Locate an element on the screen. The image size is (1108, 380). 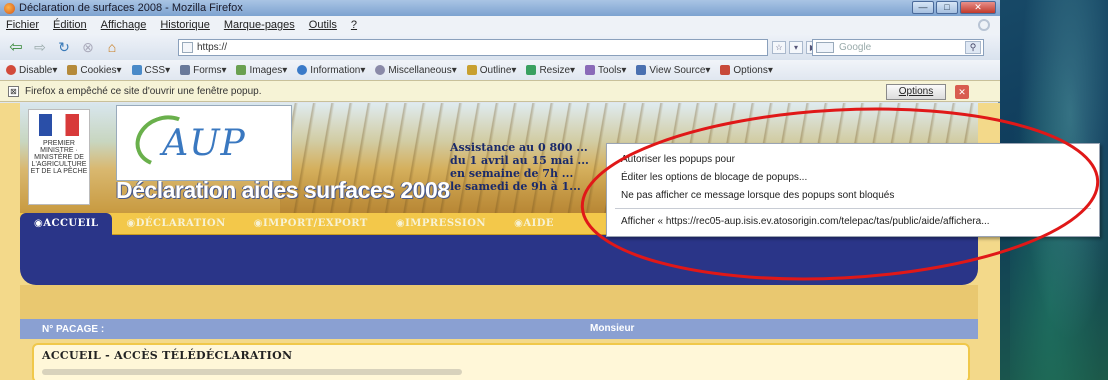
toolbar-disable: Disable▾ is located at coordinates (31, 70).